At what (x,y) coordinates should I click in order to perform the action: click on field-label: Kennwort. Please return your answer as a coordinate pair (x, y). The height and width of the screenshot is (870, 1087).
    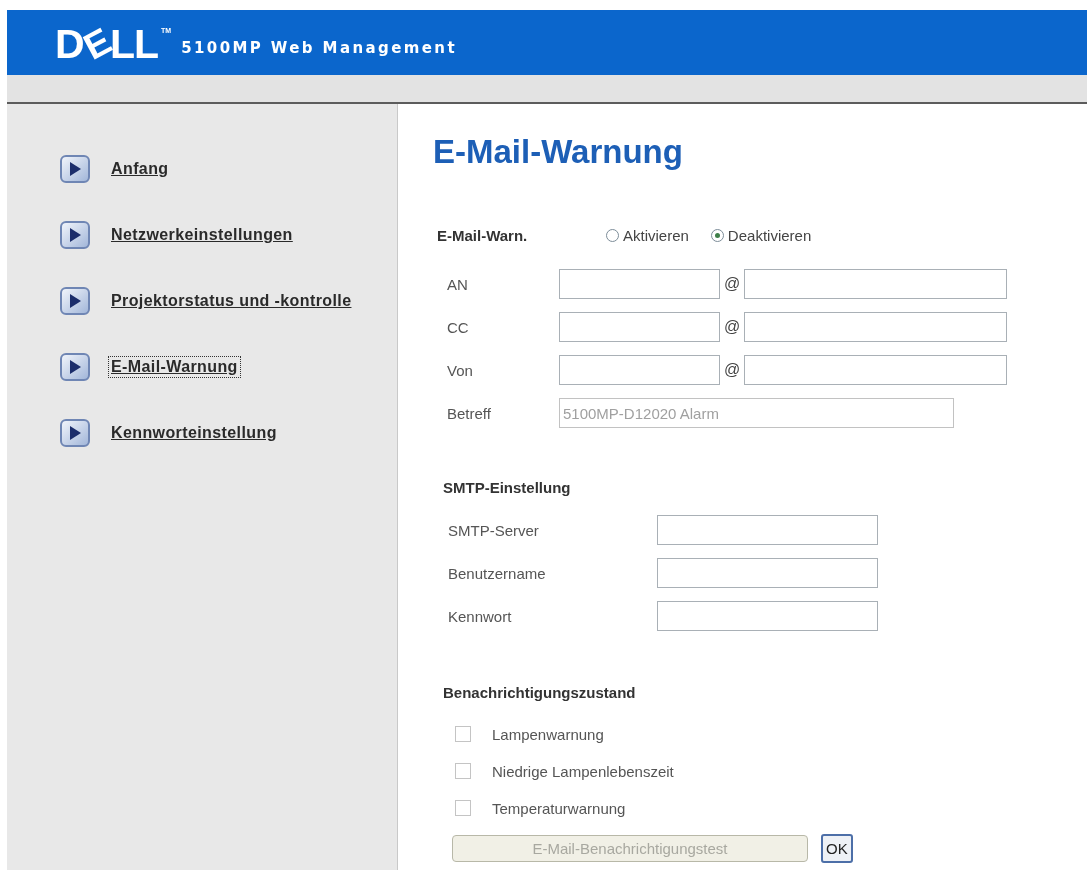
    Looking at the image, I should click on (480, 616).